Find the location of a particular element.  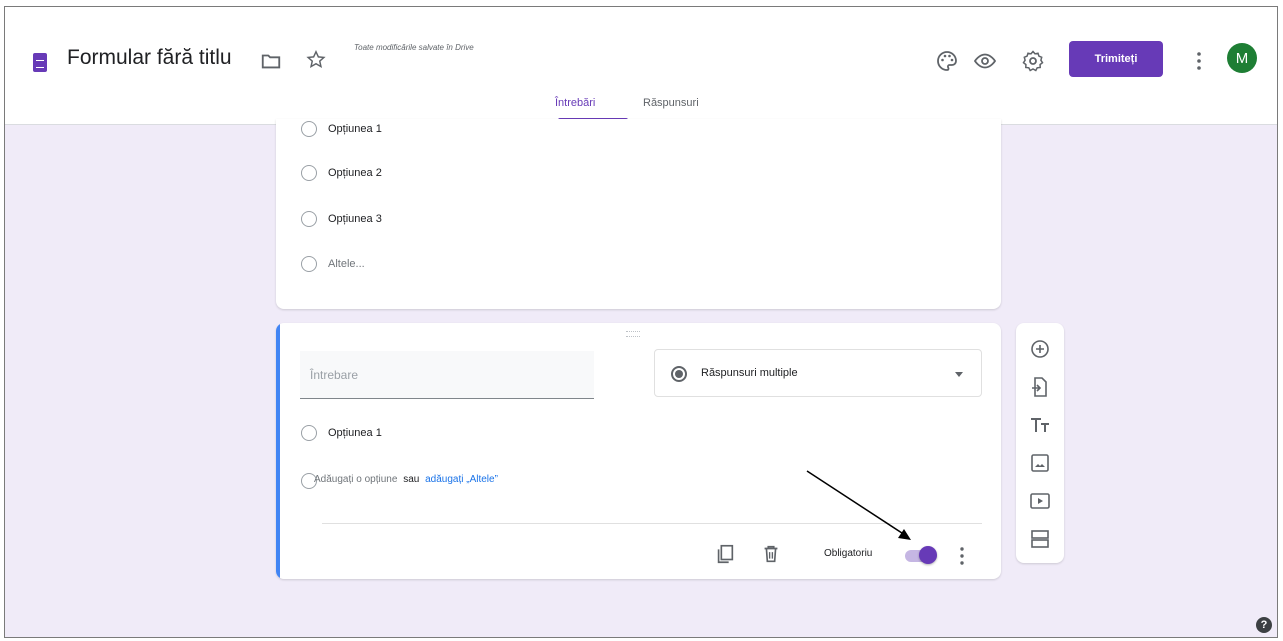

palette-icon is located at coordinates (947, 61).